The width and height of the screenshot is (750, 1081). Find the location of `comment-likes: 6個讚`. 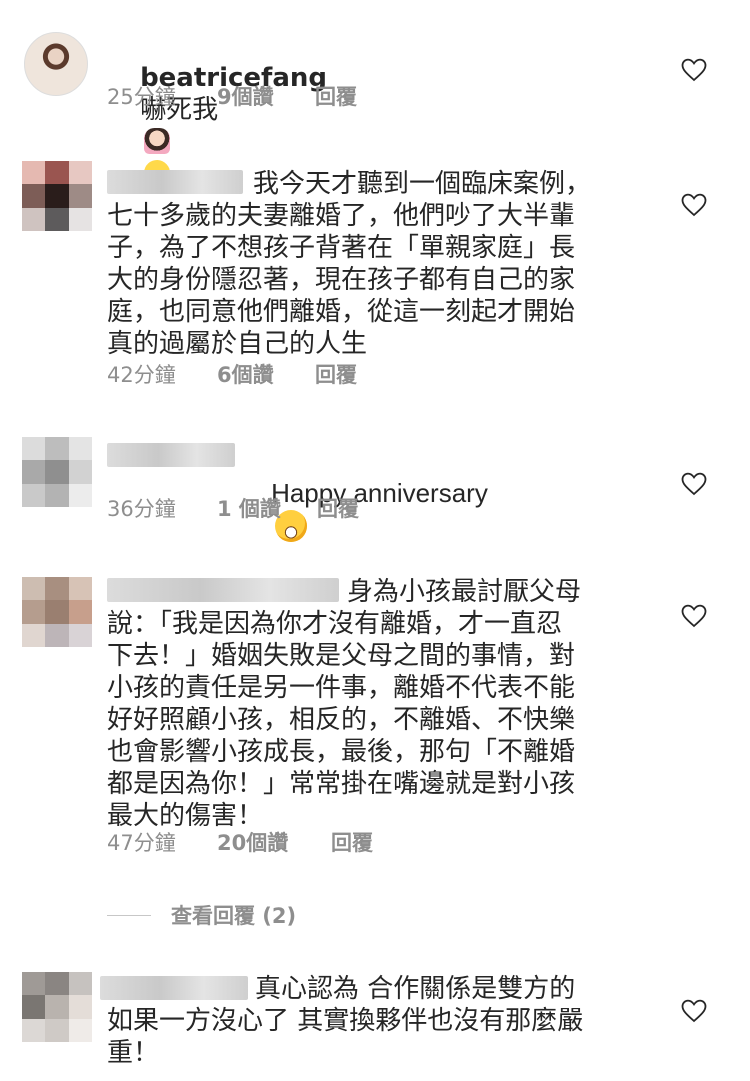

comment-likes: 6個讚 is located at coordinates (266, 374).